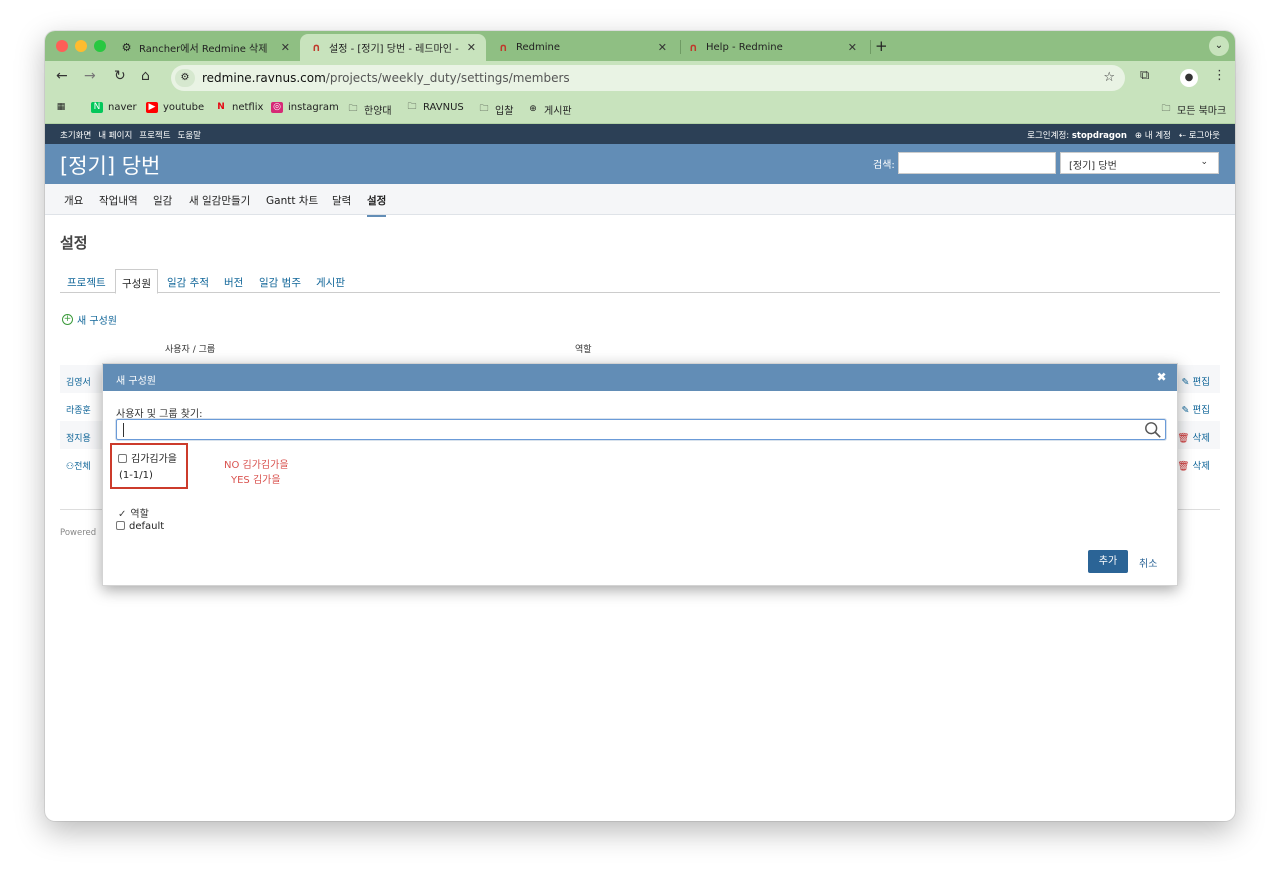 This screenshot has width=1280, height=879. I want to click on member-name: 라종훈, so click(78, 411).